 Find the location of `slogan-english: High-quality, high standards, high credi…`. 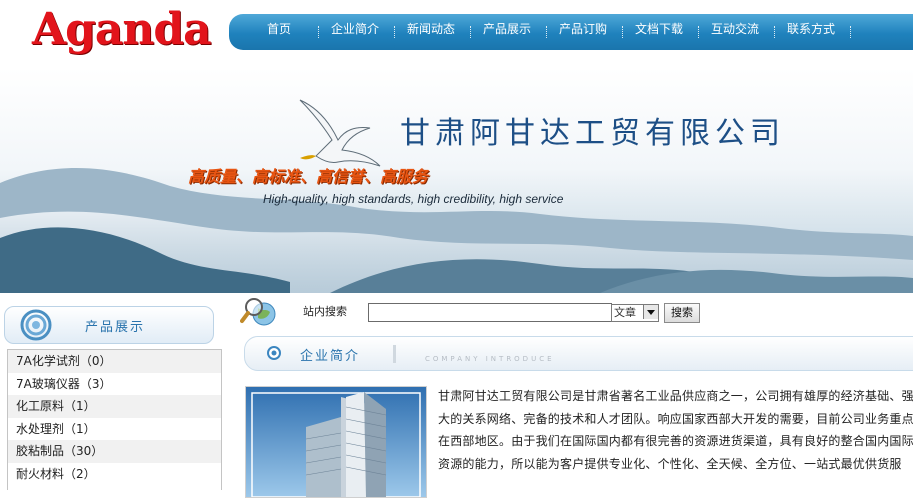

slogan-english: High-quality, high standards, high credi… is located at coordinates (413, 199).